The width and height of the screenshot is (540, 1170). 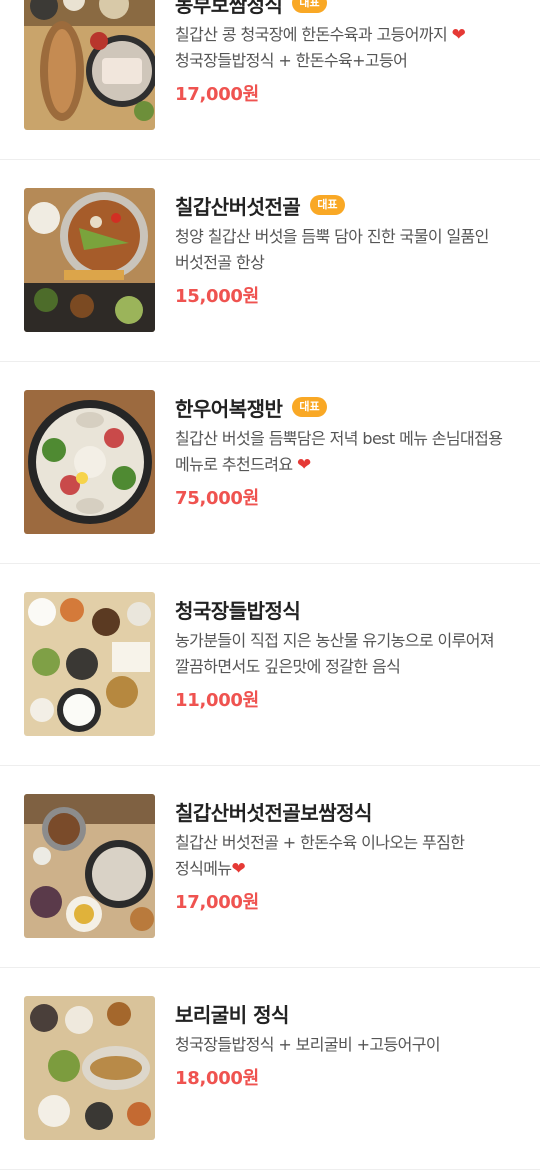 I want to click on menu-title: 보리굴비 정식, so click(x=232, y=1014).